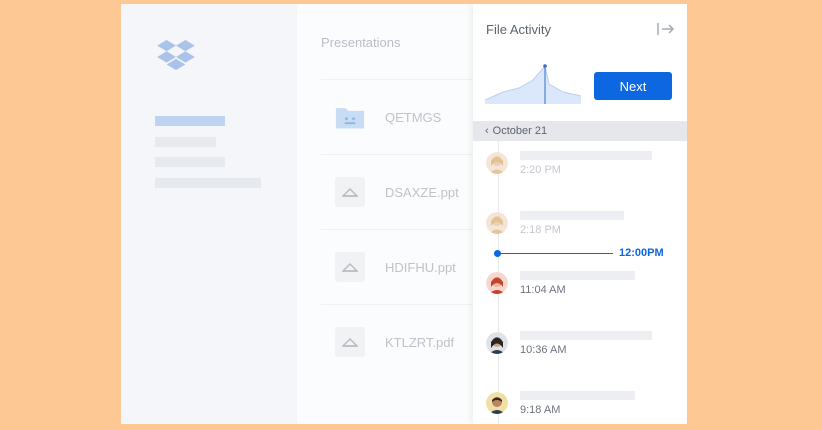 The image size is (822, 430). Describe the element at coordinates (519, 29) in the screenshot. I see `panel-title: File Activity` at that location.